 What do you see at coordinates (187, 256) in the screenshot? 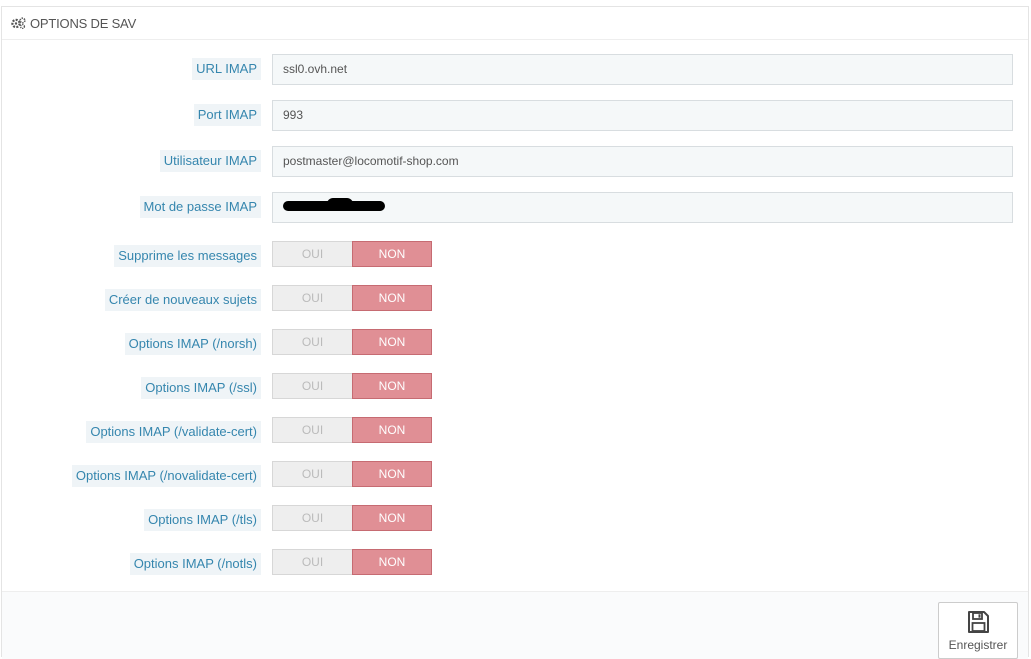
I see `toggle-label: Supprime les messages` at bounding box center [187, 256].